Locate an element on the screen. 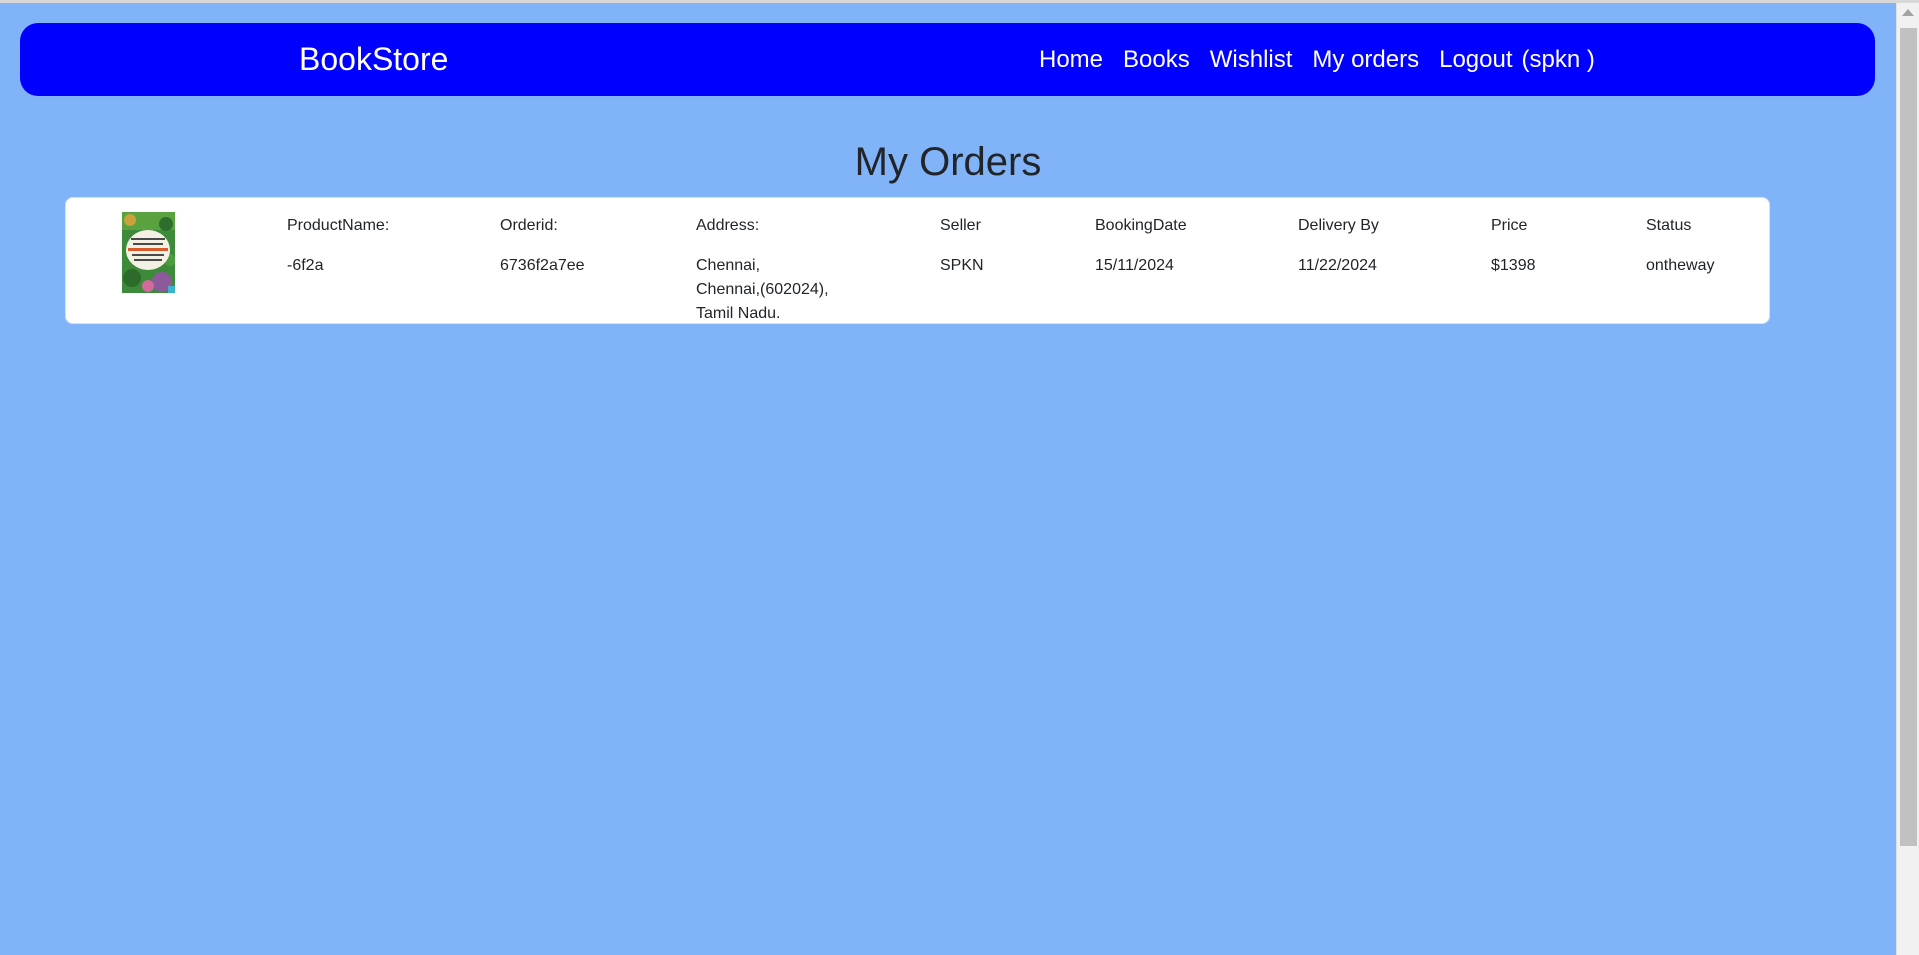  col-orderid: Orderid: 6736f2a7ee is located at coordinates (542, 246).